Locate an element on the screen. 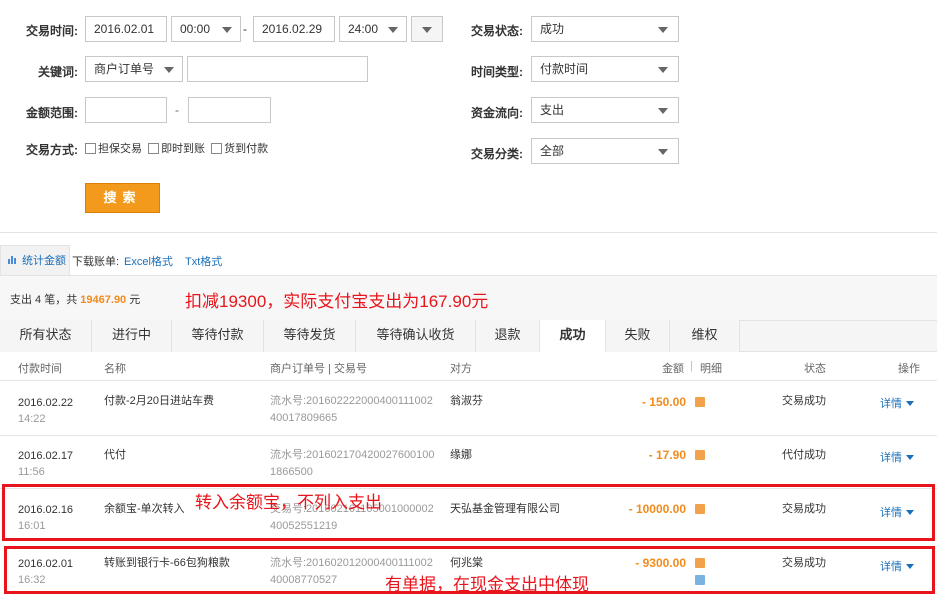  col-operation: 操作 is located at coordinates (909, 369).